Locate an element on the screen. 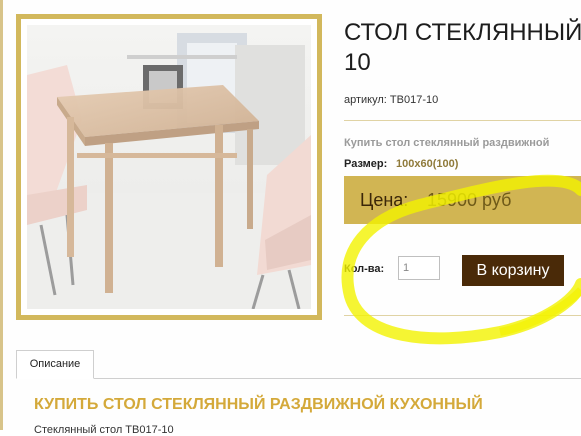 The image size is (581, 436). product-sku: артикул: TB017-10 is located at coordinates (391, 100).